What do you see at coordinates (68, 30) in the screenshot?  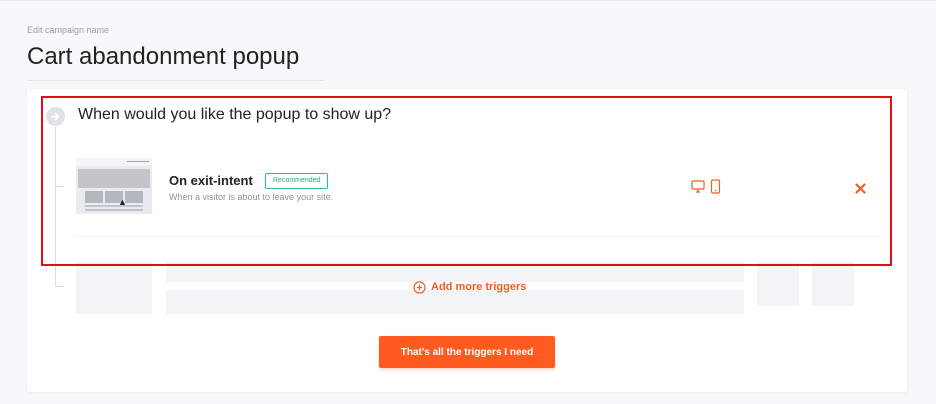 I see `campaign-name-label: Edit campaign name` at bounding box center [68, 30].